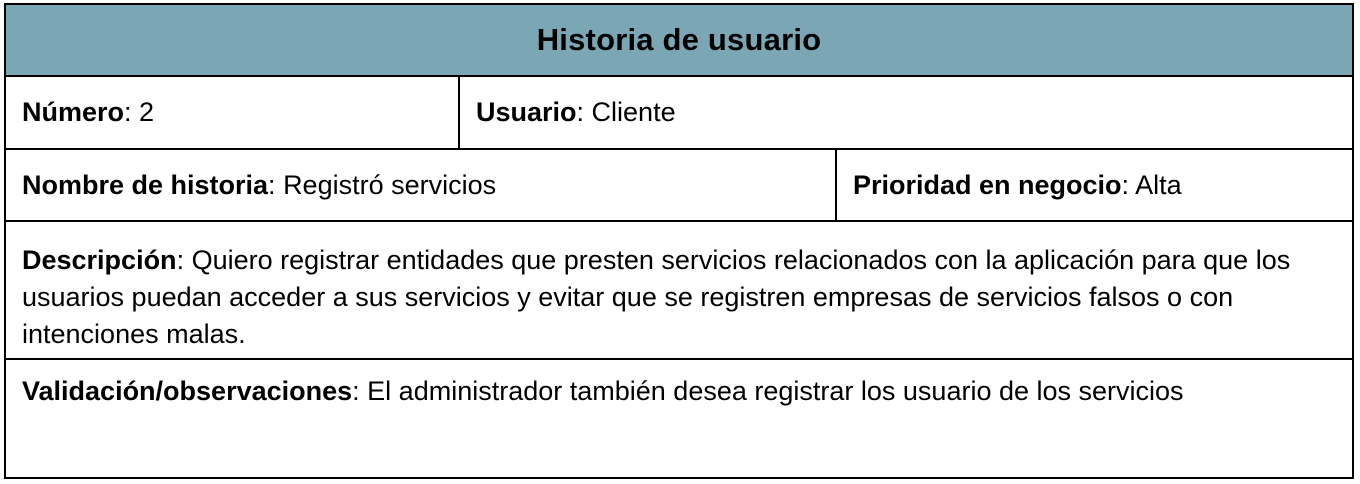  I want to click on nombre-value: Registró servicios, so click(390, 184).